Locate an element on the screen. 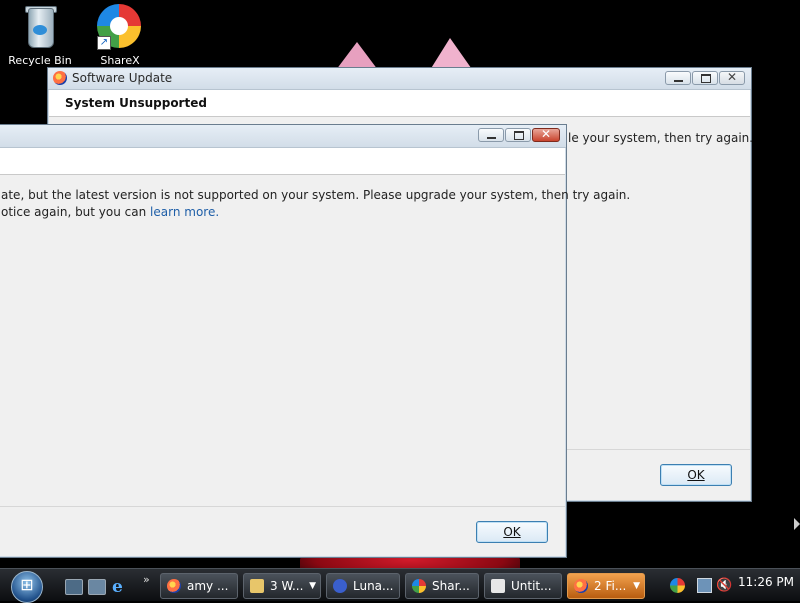 The height and width of the screenshot is (603, 800). mouse-cursor-icon is located at coordinates (797, 524).